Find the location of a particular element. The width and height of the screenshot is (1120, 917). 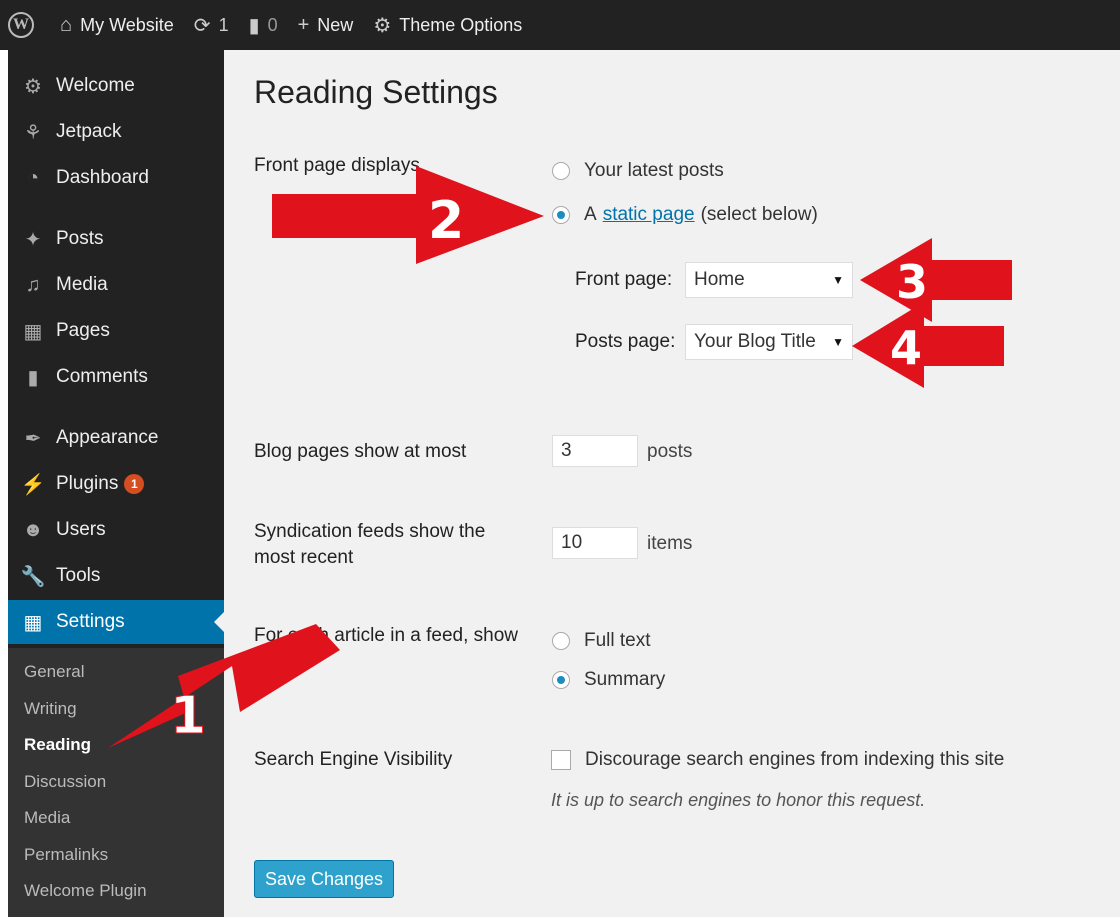

submenu-item-welcome-plugin: Welcome Plugin is located at coordinates (85, 891).